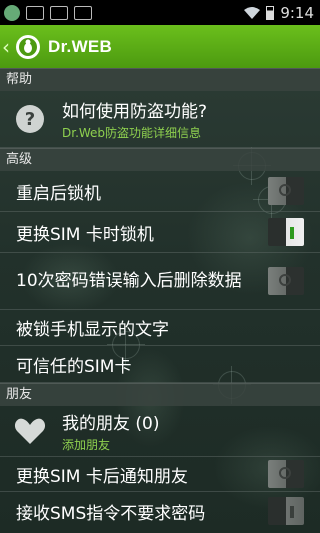  What do you see at coordinates (160, 364) in the screenshot?
I see `setting-trusted-sim-cards: 可信任的SIM卡` at bounding box center [160, 364].